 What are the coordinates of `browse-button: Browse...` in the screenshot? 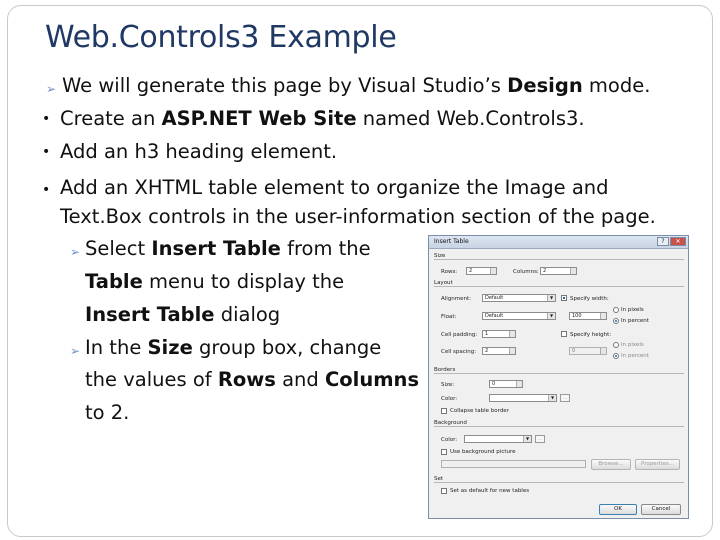 It's located at (611, 464).